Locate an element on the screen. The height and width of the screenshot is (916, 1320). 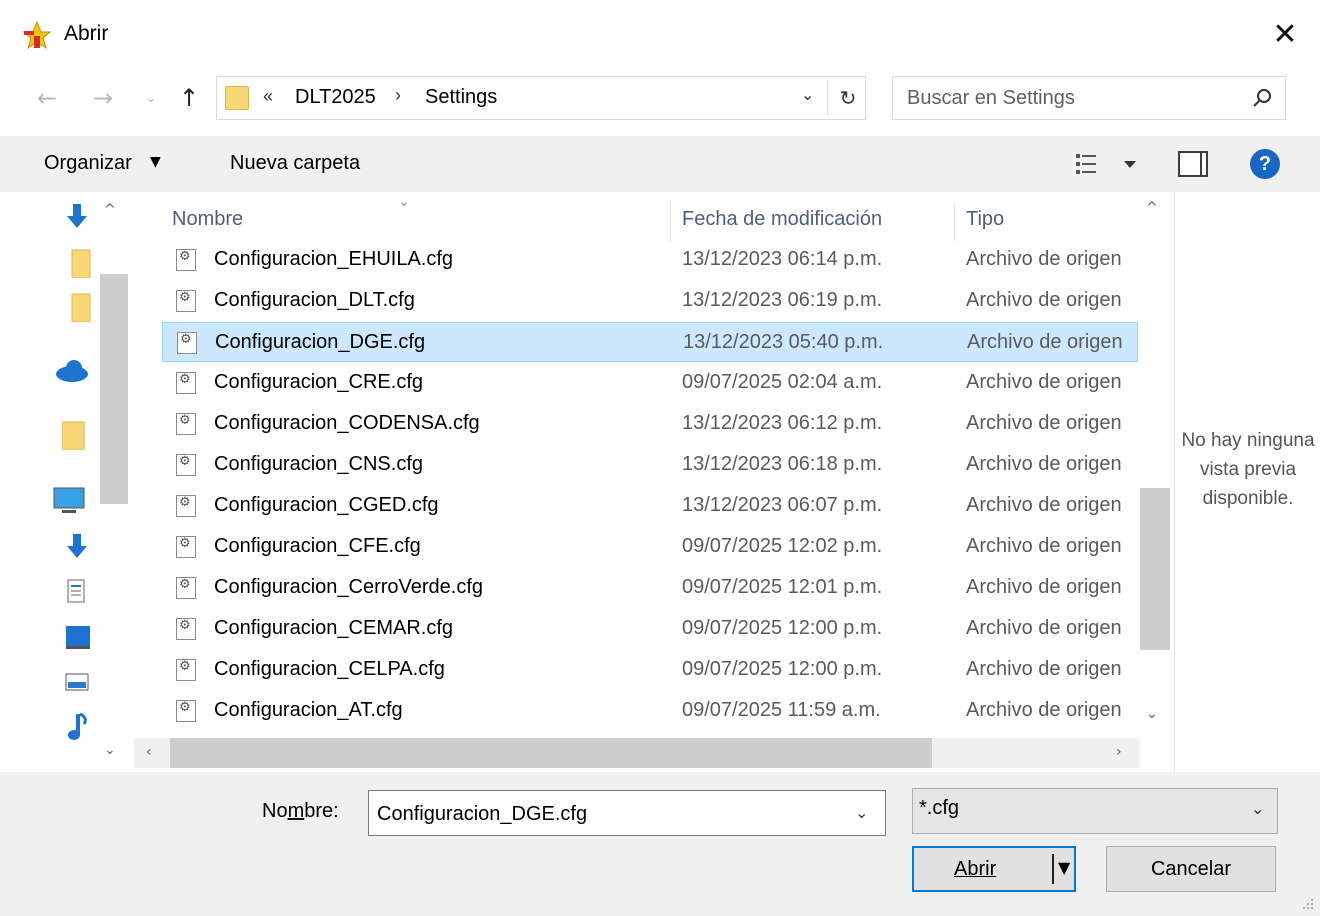
address-dropdown-button: ⌄ is located at coordinates (807, 94).